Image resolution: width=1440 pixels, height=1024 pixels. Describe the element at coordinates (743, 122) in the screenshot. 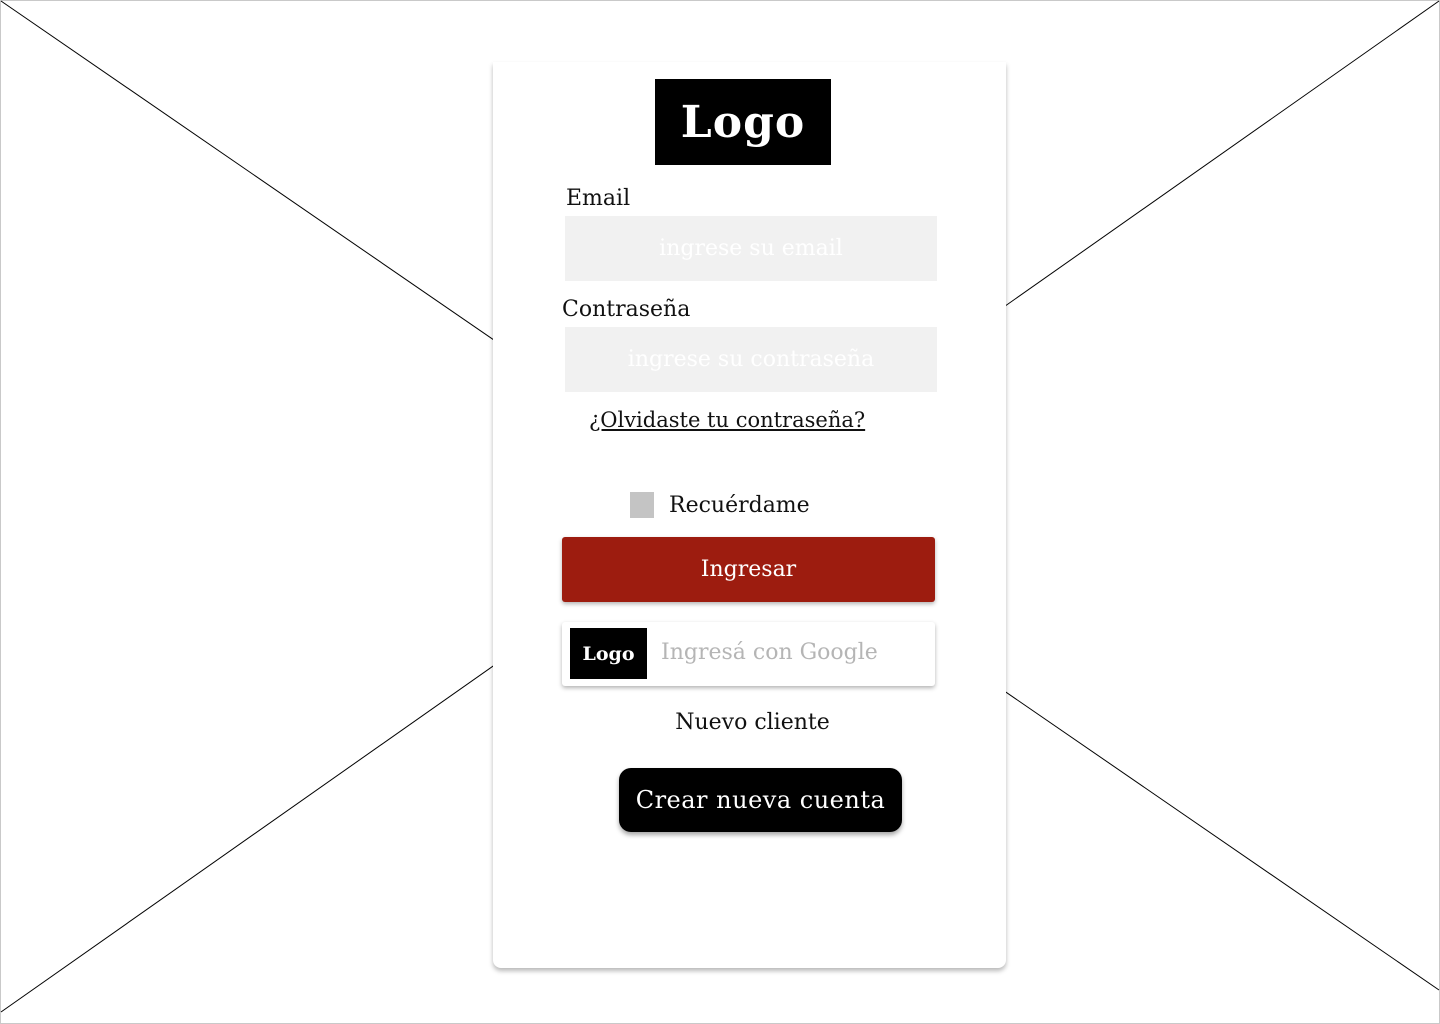

I see `logo: Logo` at that location.